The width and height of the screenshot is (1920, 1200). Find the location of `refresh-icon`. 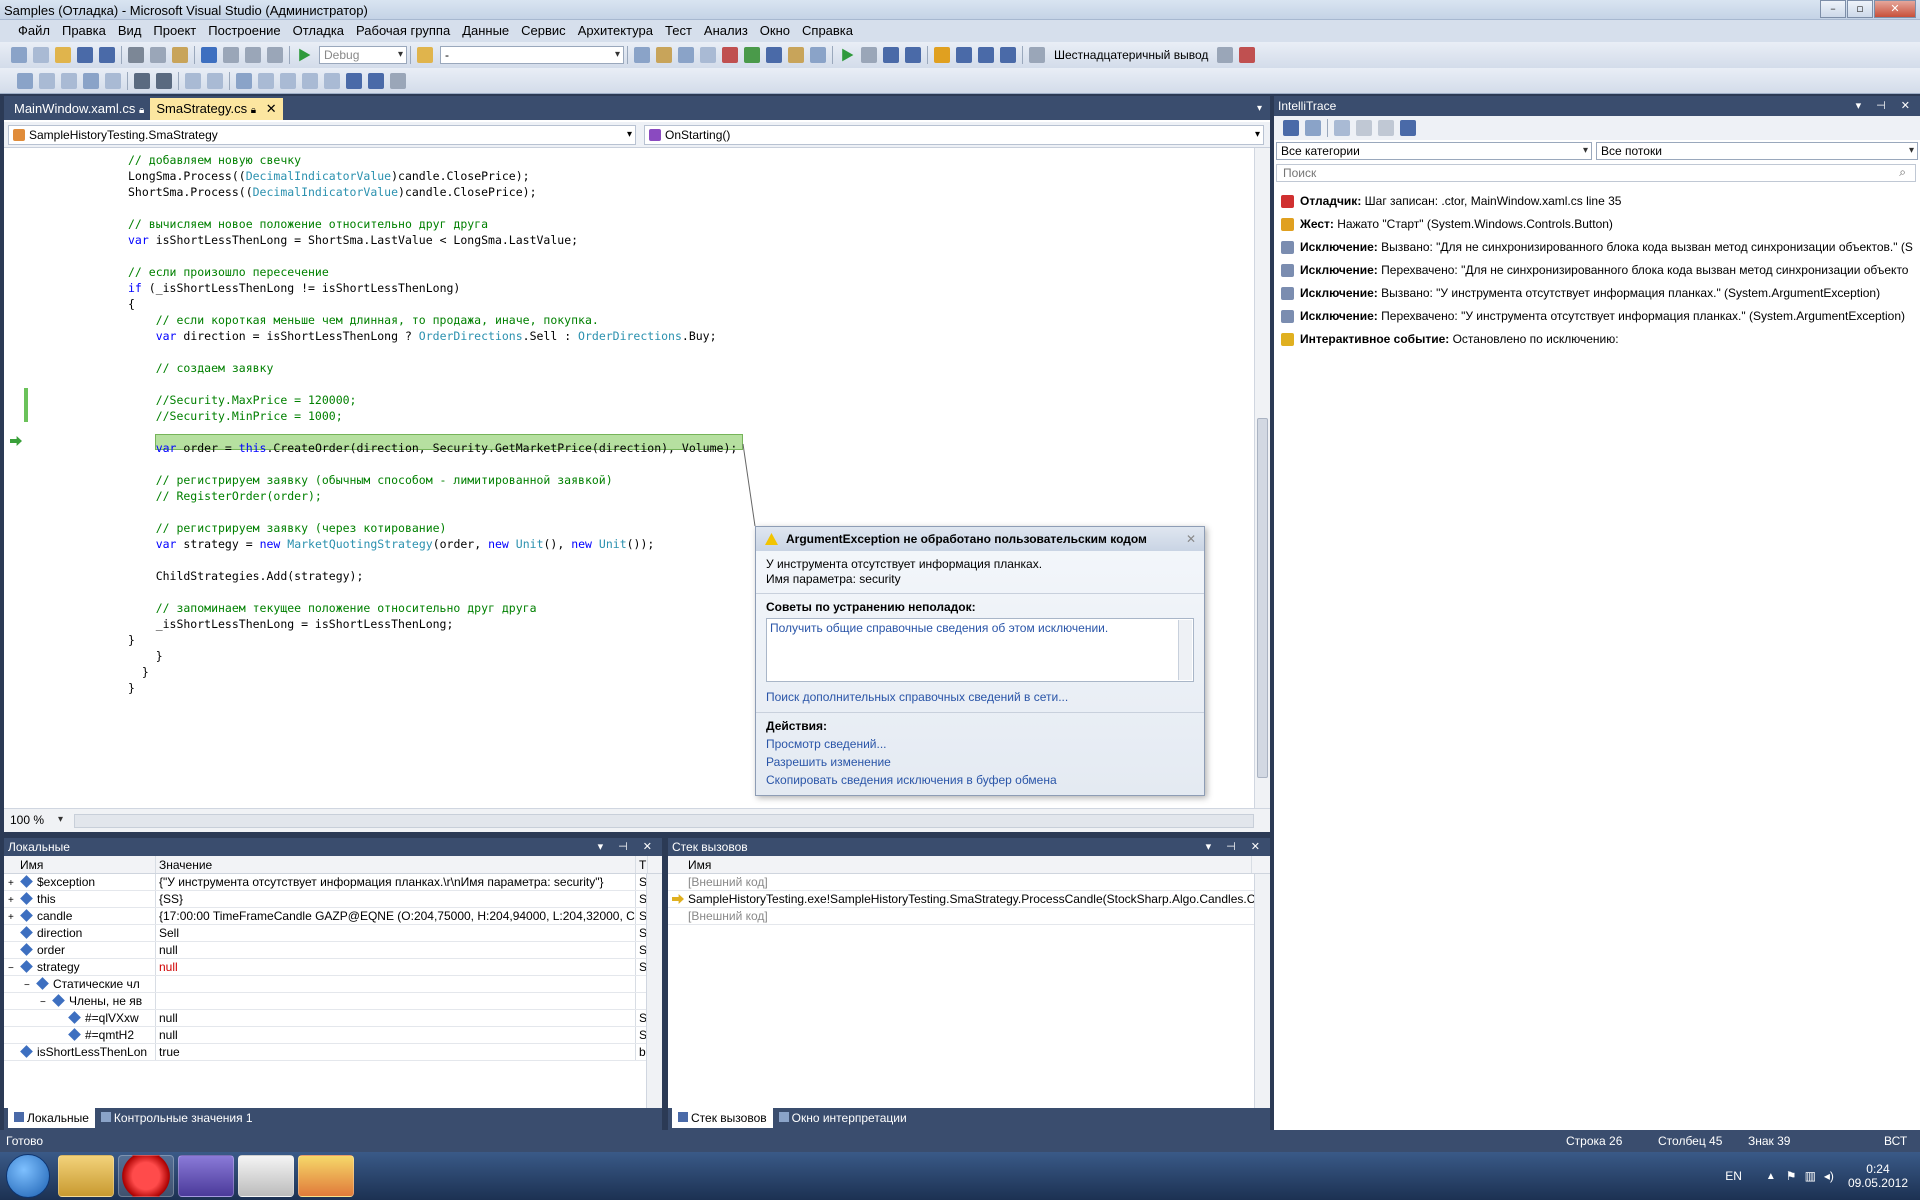

refresh-icon is located at coordinates (1386, 128).